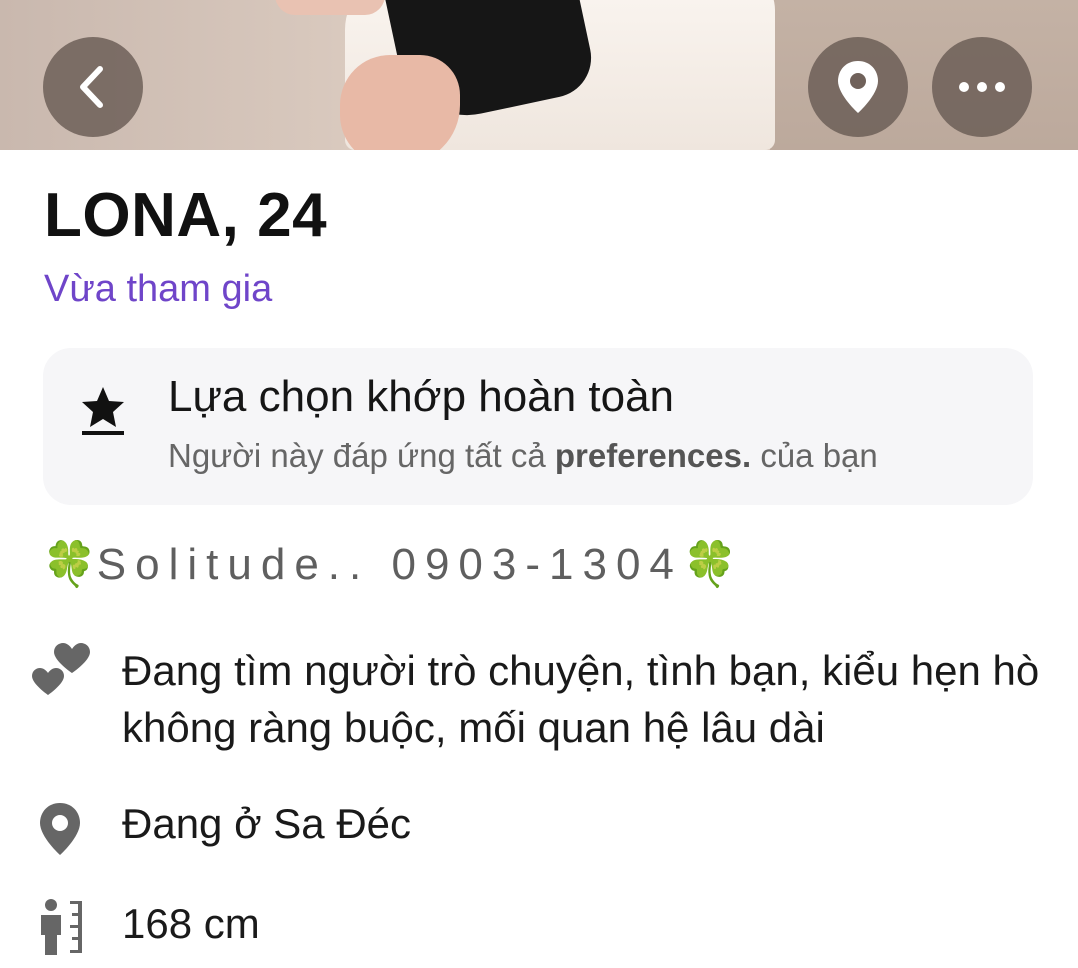  What do you see at coordinates (191, 923) in the screenshot?
I see `height-text: 168 cm` at bounding box center [191, 923].